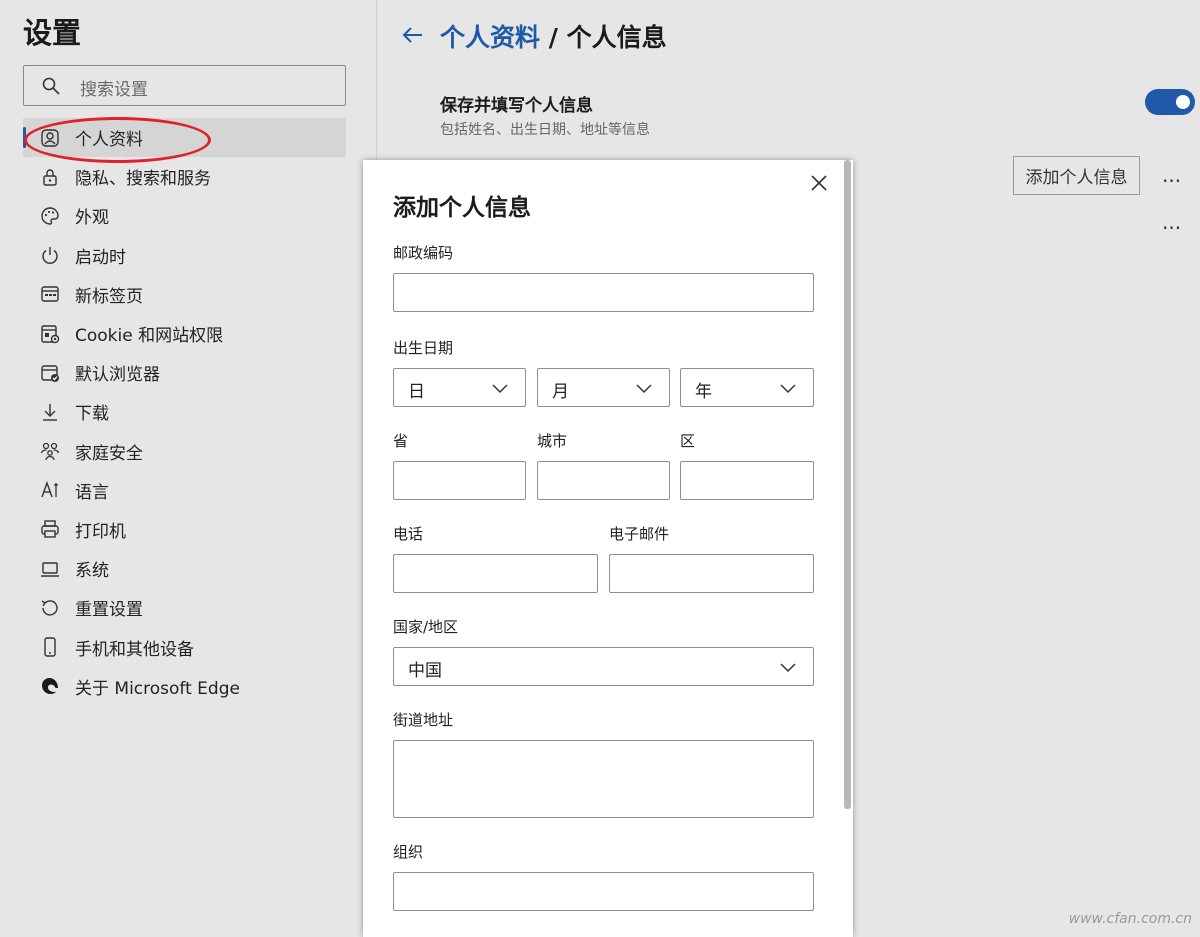 The height and width of the screenshot is (937, 1200). What do you see at coordinates (50, 138) in the screenshot?
I see `profile-icon` at bounding box center [50, 138].